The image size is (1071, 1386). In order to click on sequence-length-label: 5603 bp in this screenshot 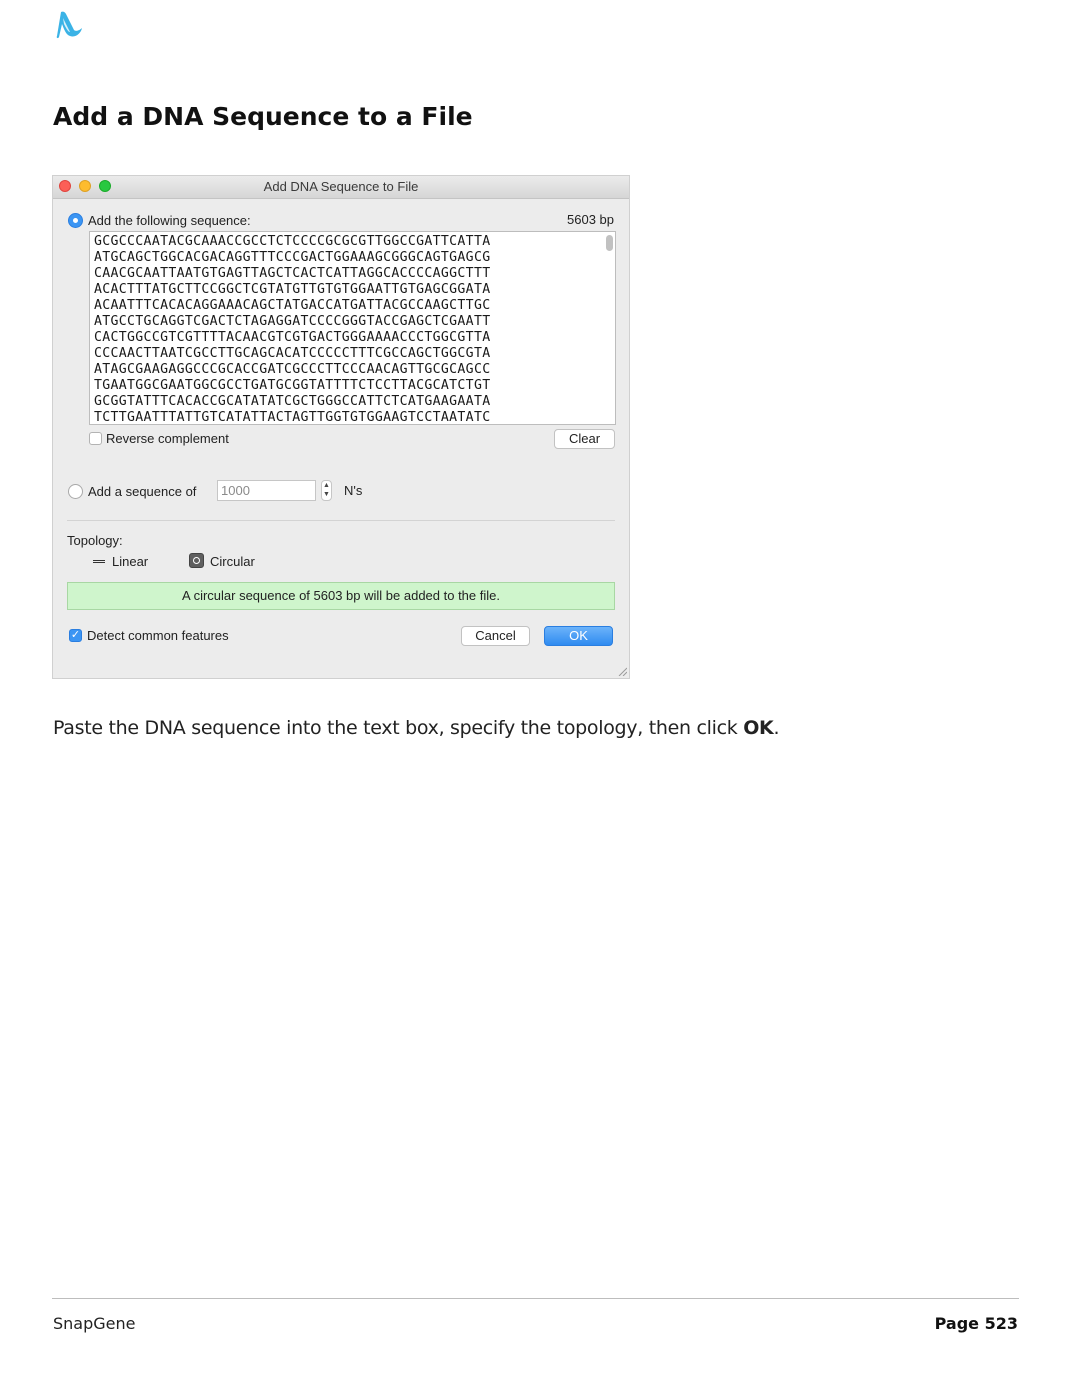, I will do `click(590, 219)`.